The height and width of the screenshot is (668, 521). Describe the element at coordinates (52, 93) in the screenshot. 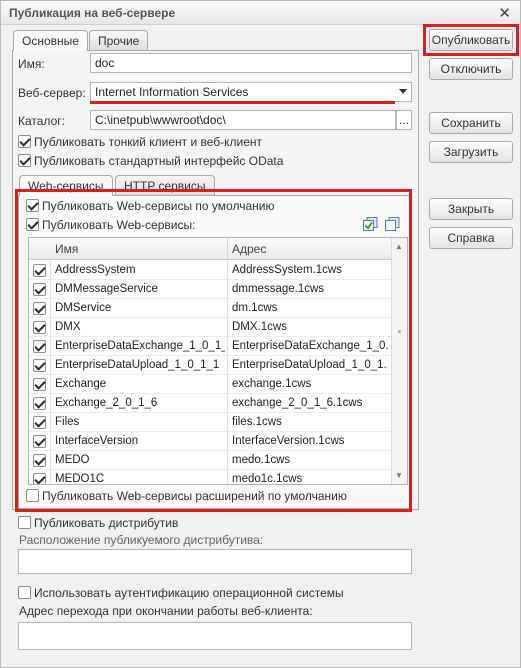

I see `web-server-label: Веб-сервер:` at that location.